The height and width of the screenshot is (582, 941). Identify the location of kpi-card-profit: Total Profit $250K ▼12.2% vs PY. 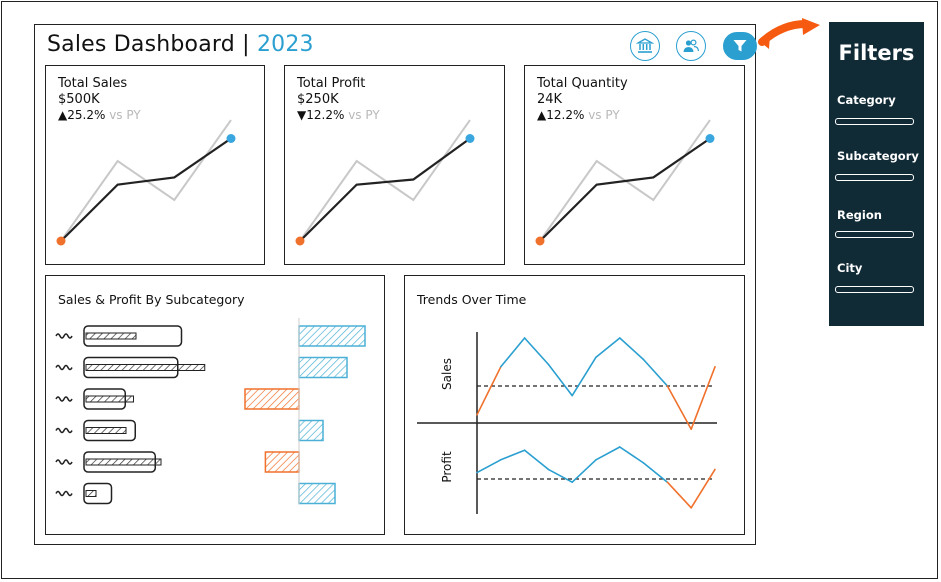
(394, 165).